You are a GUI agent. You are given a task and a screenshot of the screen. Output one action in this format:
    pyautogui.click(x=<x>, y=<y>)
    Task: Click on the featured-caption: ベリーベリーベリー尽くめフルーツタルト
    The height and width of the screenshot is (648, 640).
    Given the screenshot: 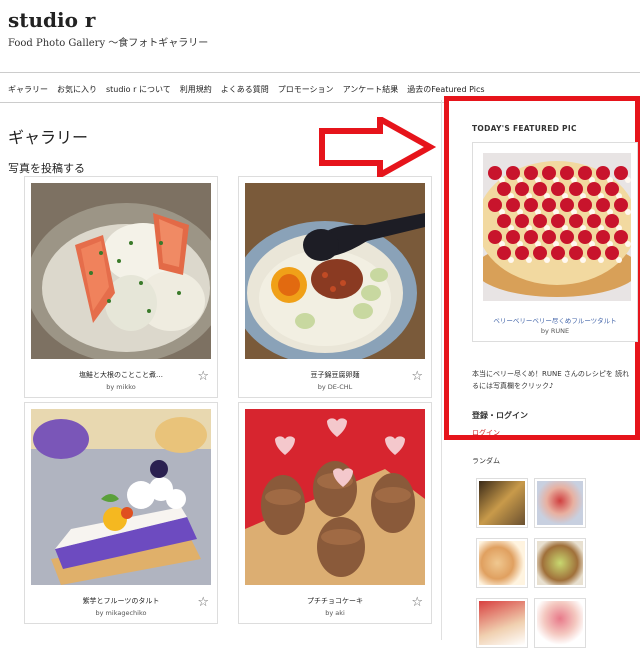 What is the action you would take?
    pyautogui.click(x=555, y=320)
    